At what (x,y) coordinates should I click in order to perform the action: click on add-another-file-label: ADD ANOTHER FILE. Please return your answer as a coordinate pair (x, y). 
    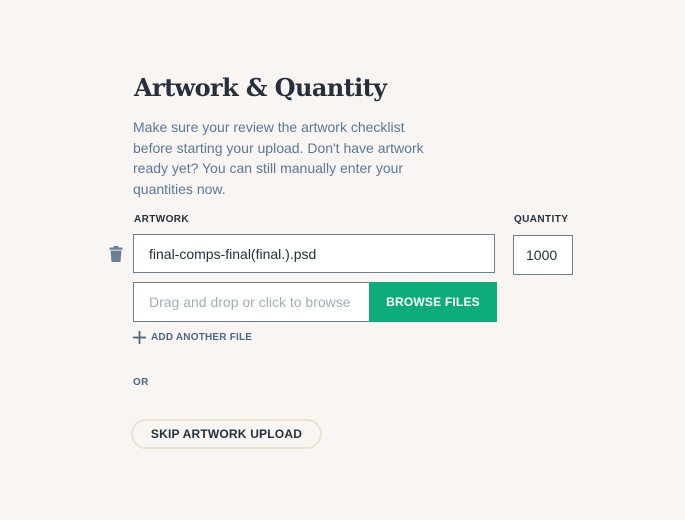
    Looking at the image, I should click on (202, 337).